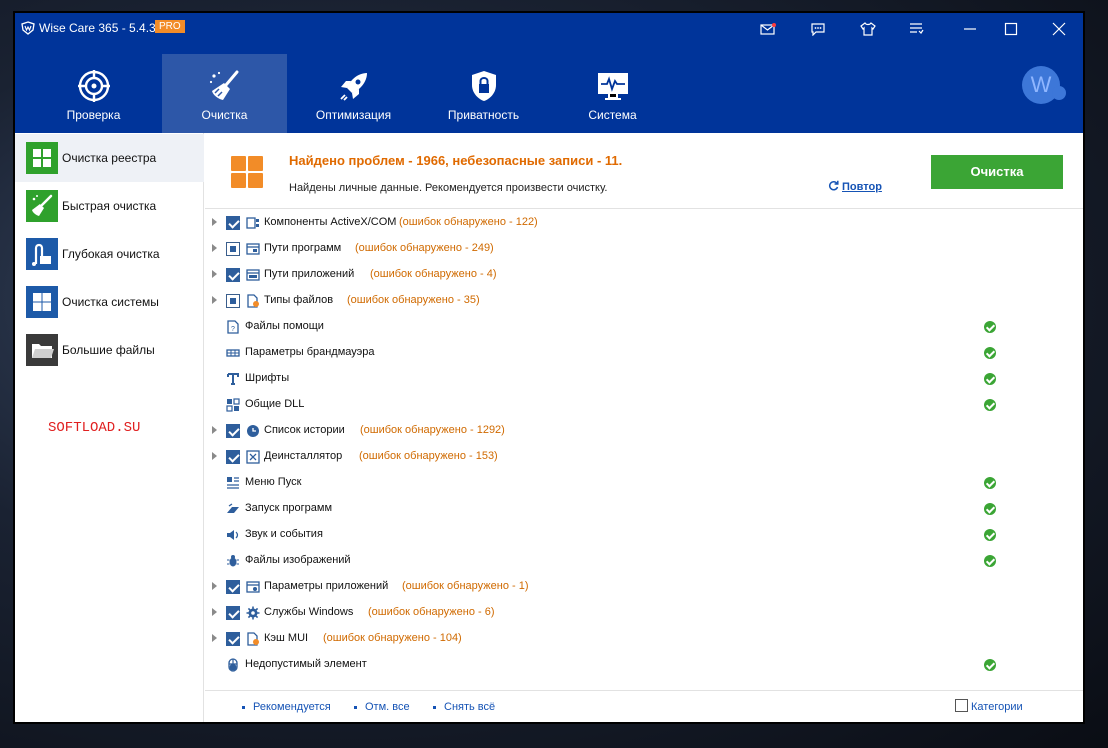  Describe the element at coordinates (303, 456) in the screenshot. I see `item-label: Деинсталлятор` at that location.